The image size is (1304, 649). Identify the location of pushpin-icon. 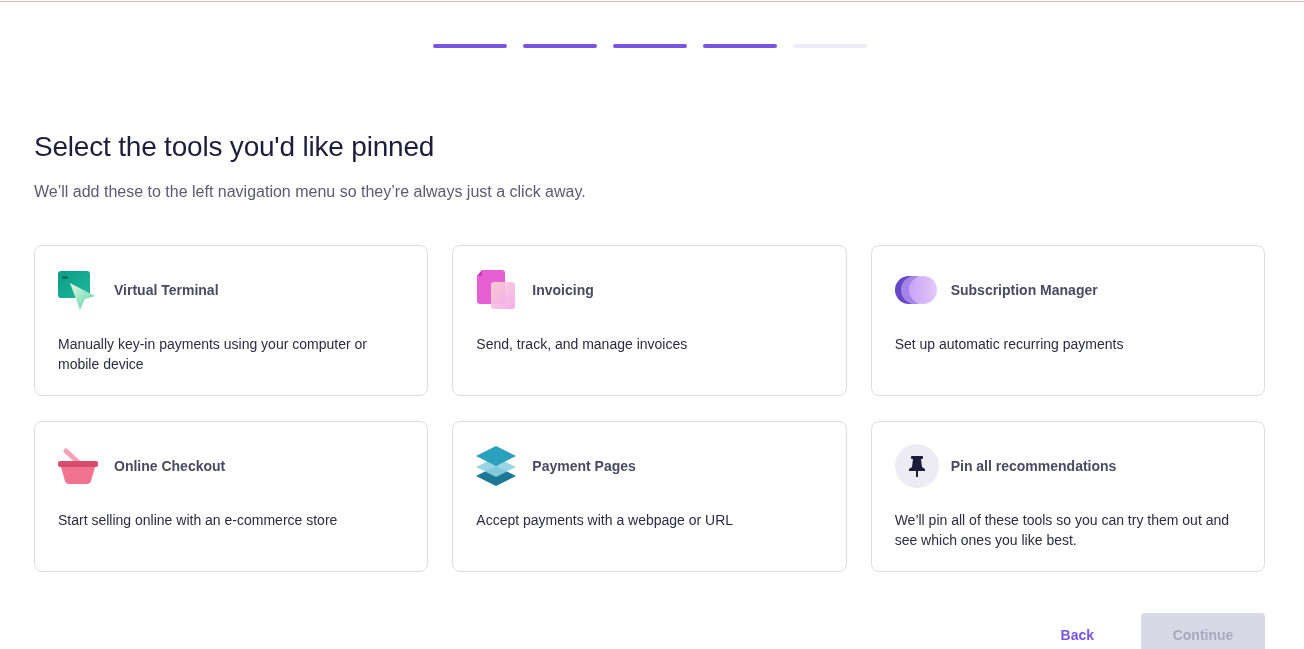
(916, 466).